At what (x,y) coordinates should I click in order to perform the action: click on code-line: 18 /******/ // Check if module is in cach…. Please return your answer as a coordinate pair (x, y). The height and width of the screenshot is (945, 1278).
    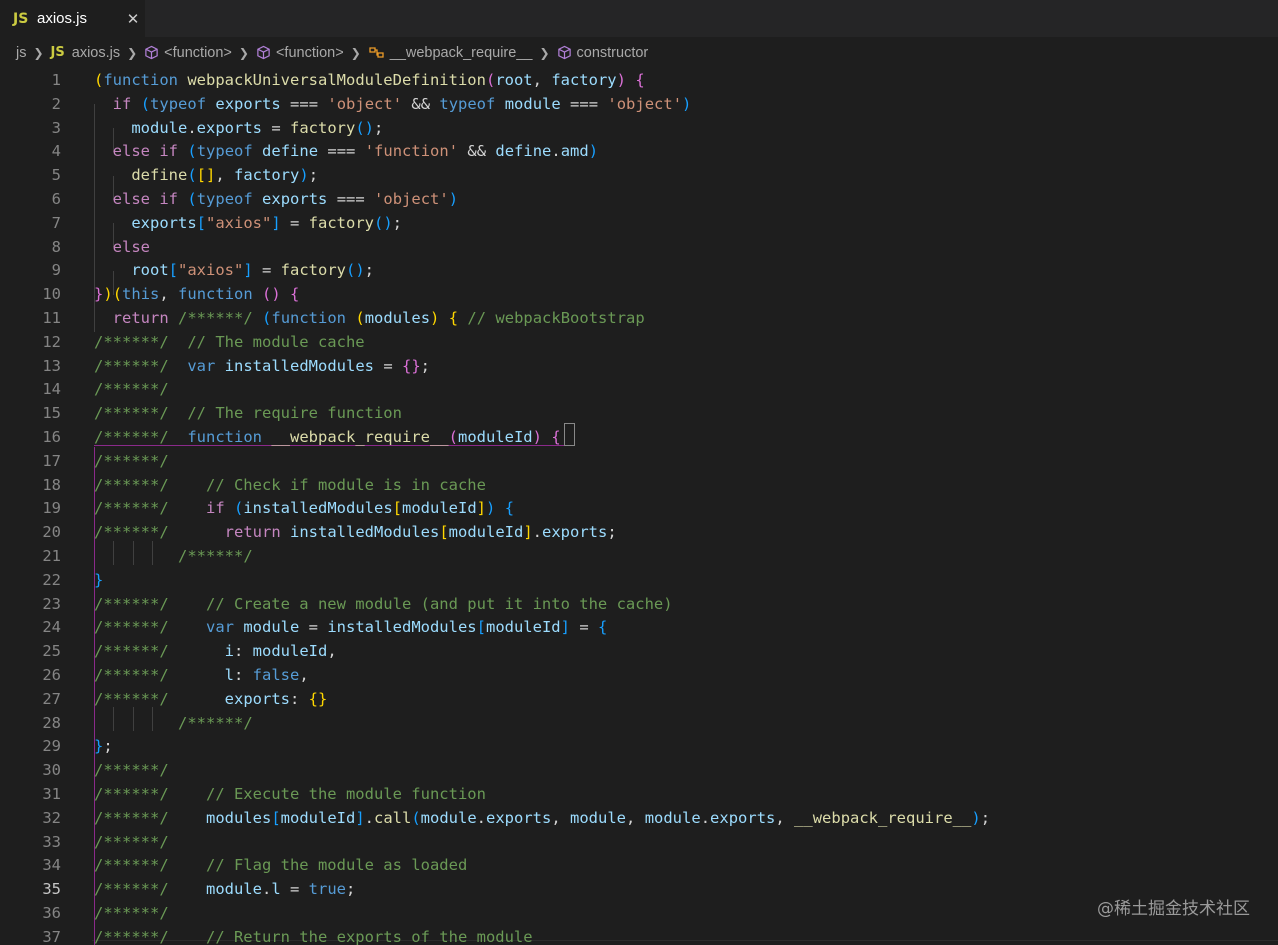
    Looking at the image, I should click on (639, 485).